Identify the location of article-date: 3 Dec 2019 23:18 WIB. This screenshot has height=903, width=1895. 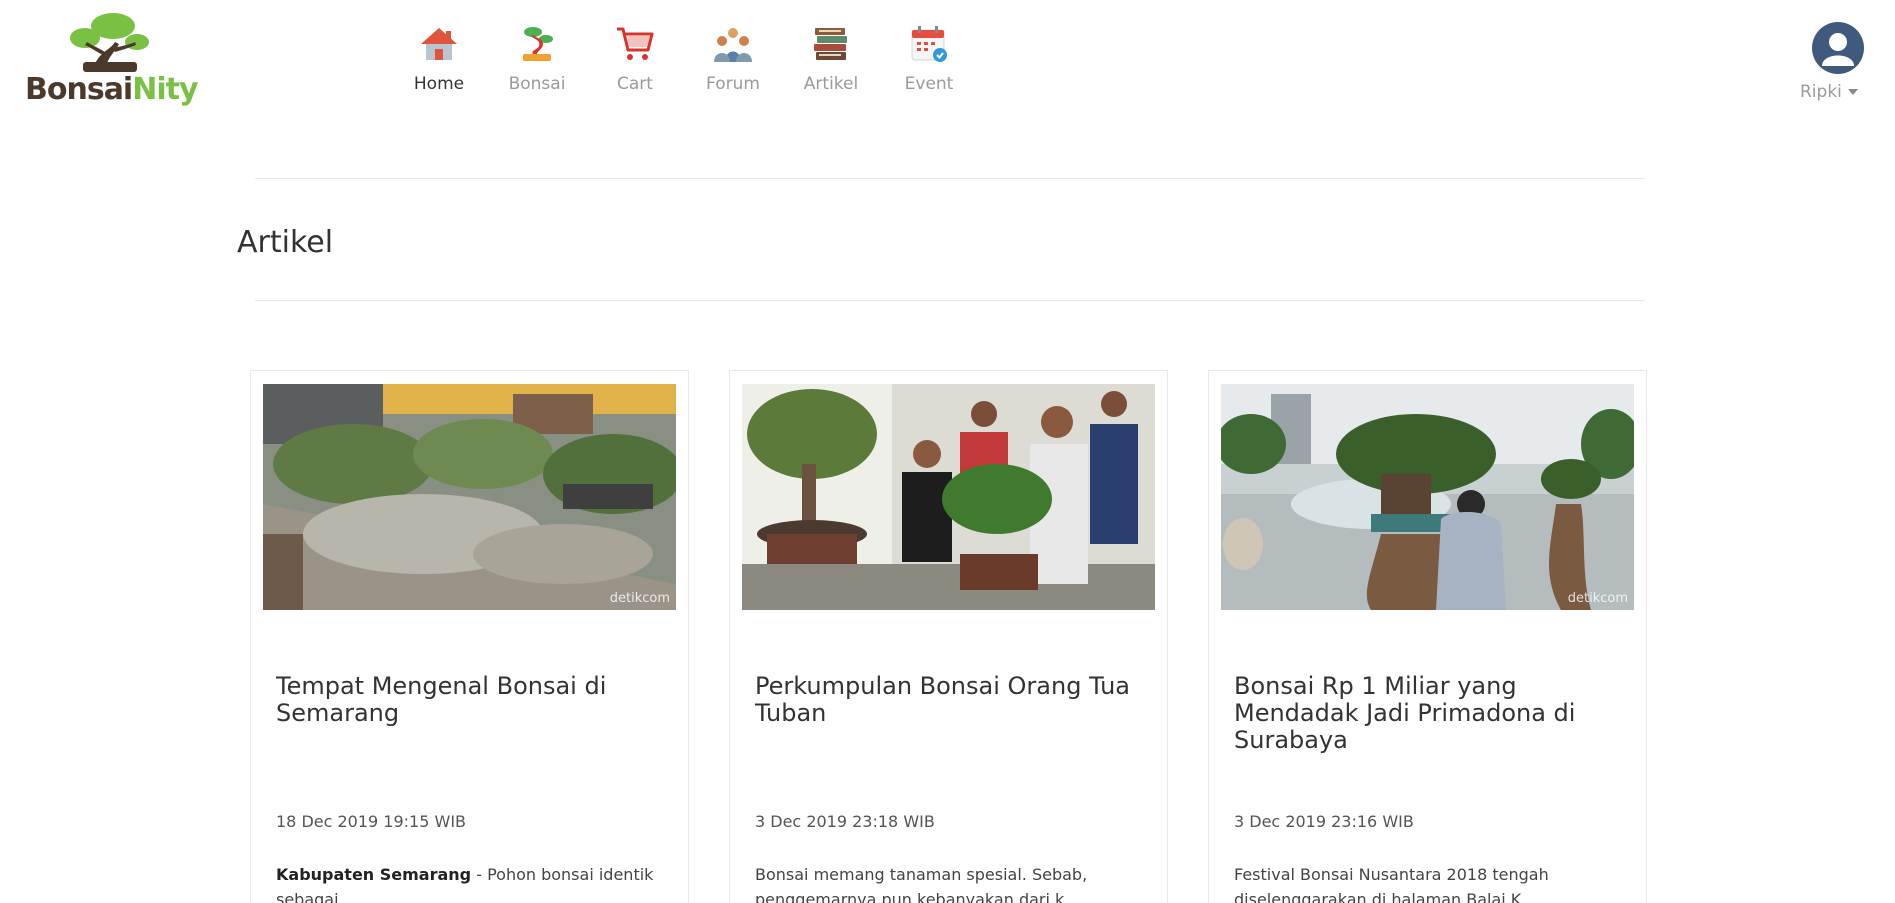
(845, 821).